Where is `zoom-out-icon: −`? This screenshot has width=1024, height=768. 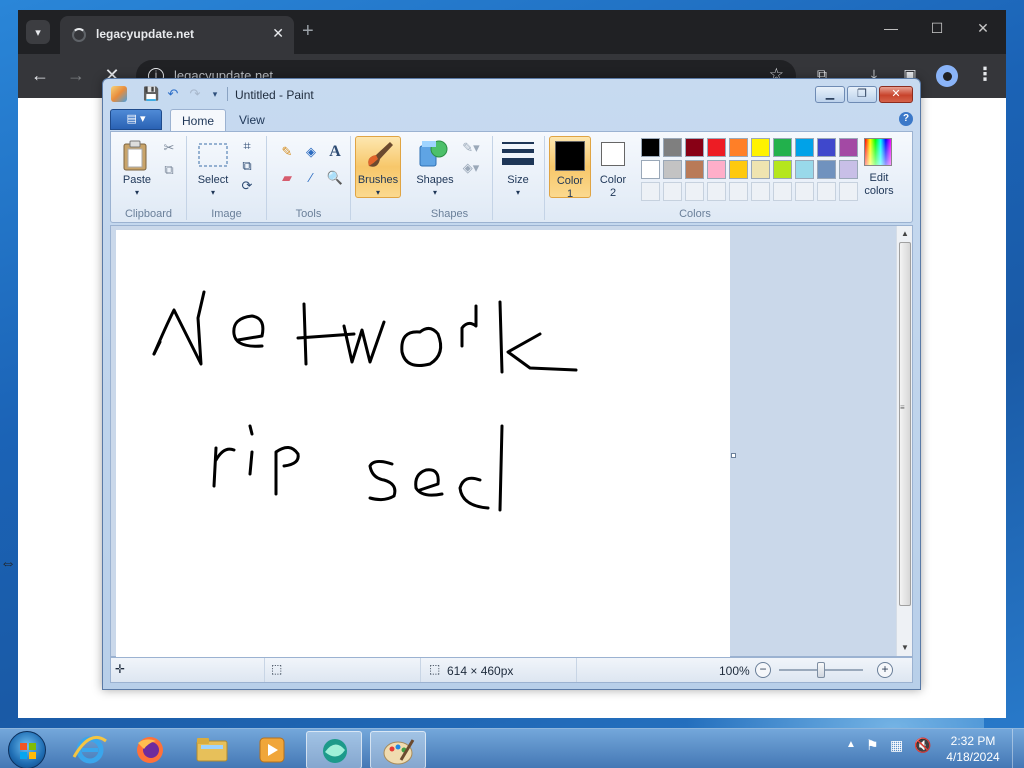
zoom-out-icon: − is located at coordinates (763, 670).